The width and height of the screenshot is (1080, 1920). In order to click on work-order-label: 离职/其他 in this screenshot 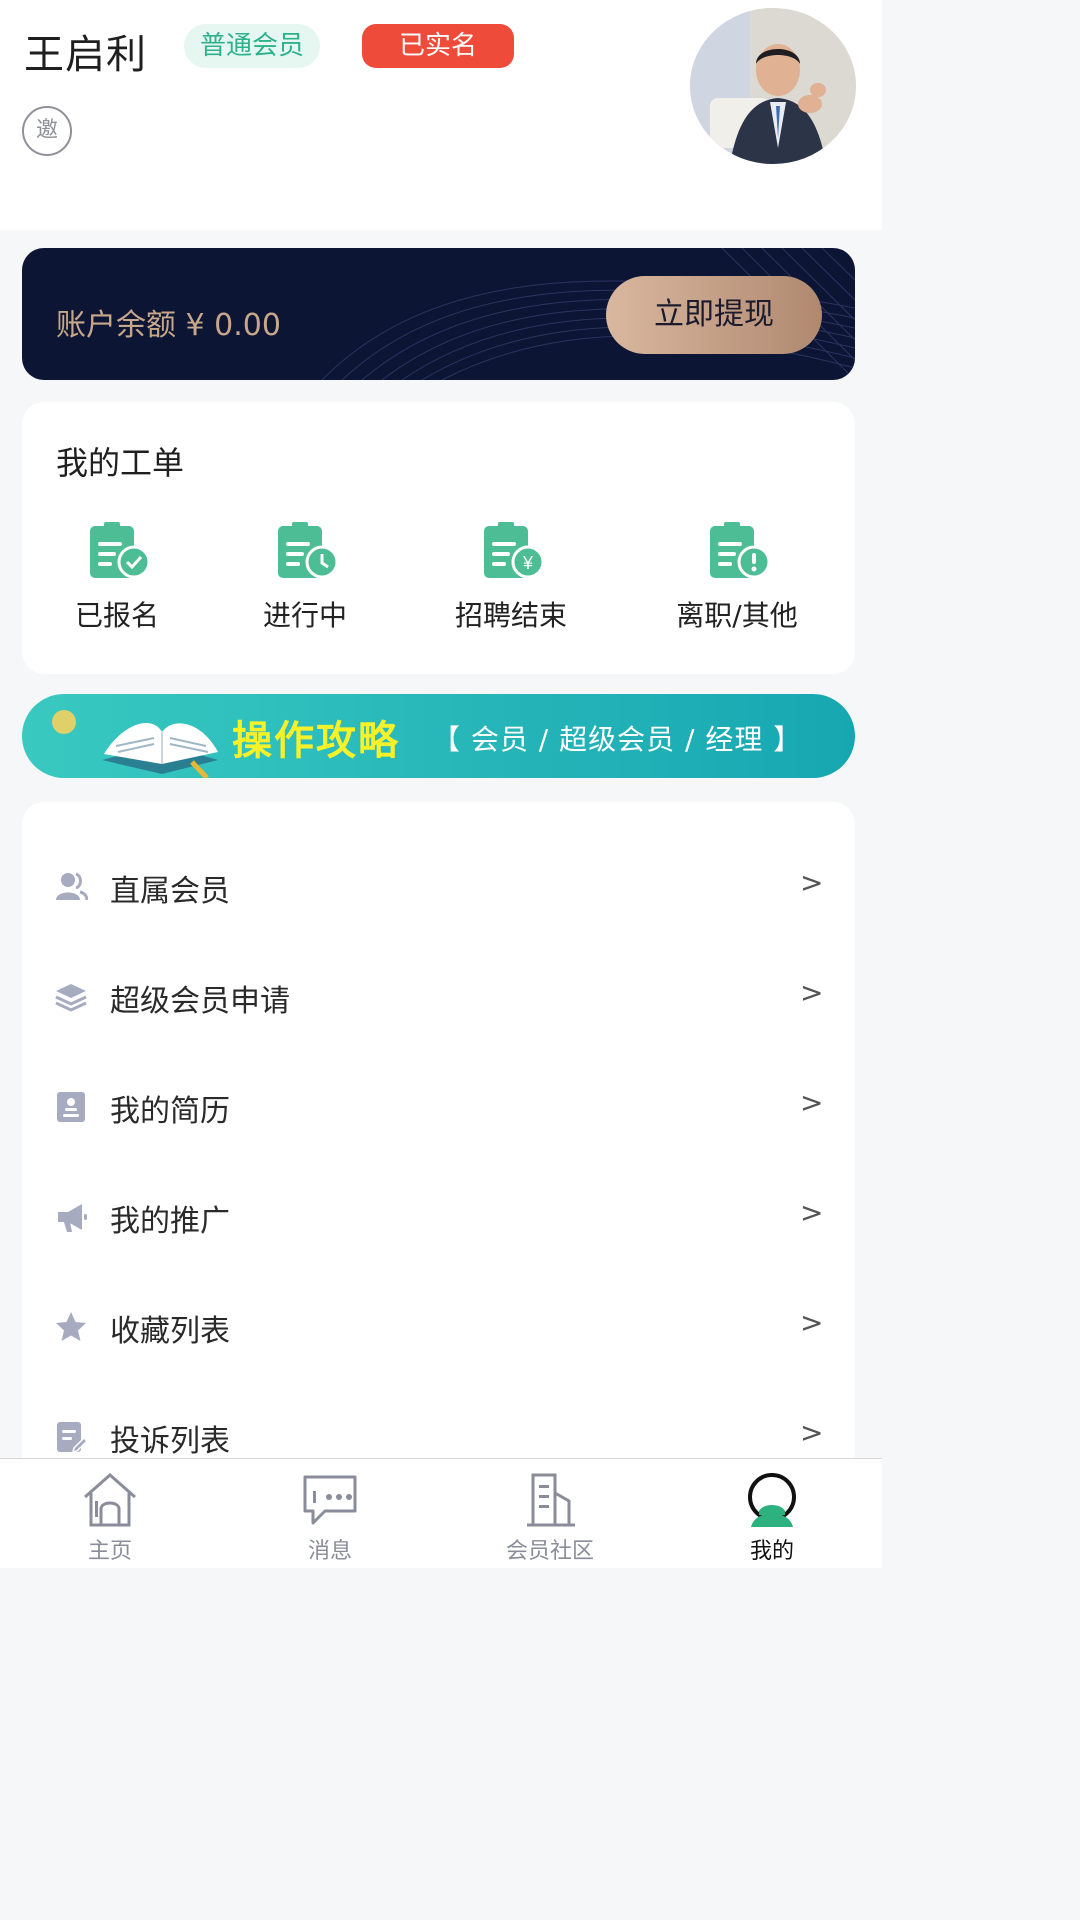, I will do `click(737, 615)`.